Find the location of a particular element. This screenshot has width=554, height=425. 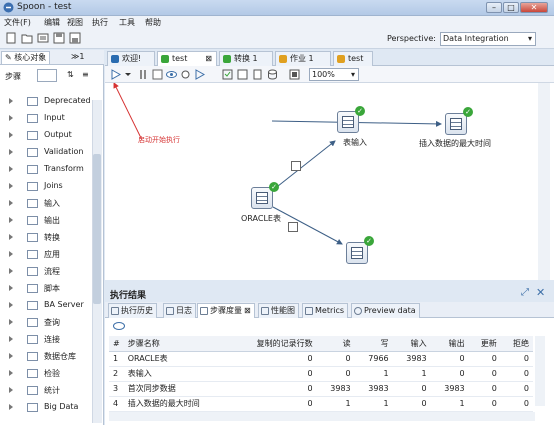

tab-performance-graph: 性能图 is located at coordinates (278, 310).